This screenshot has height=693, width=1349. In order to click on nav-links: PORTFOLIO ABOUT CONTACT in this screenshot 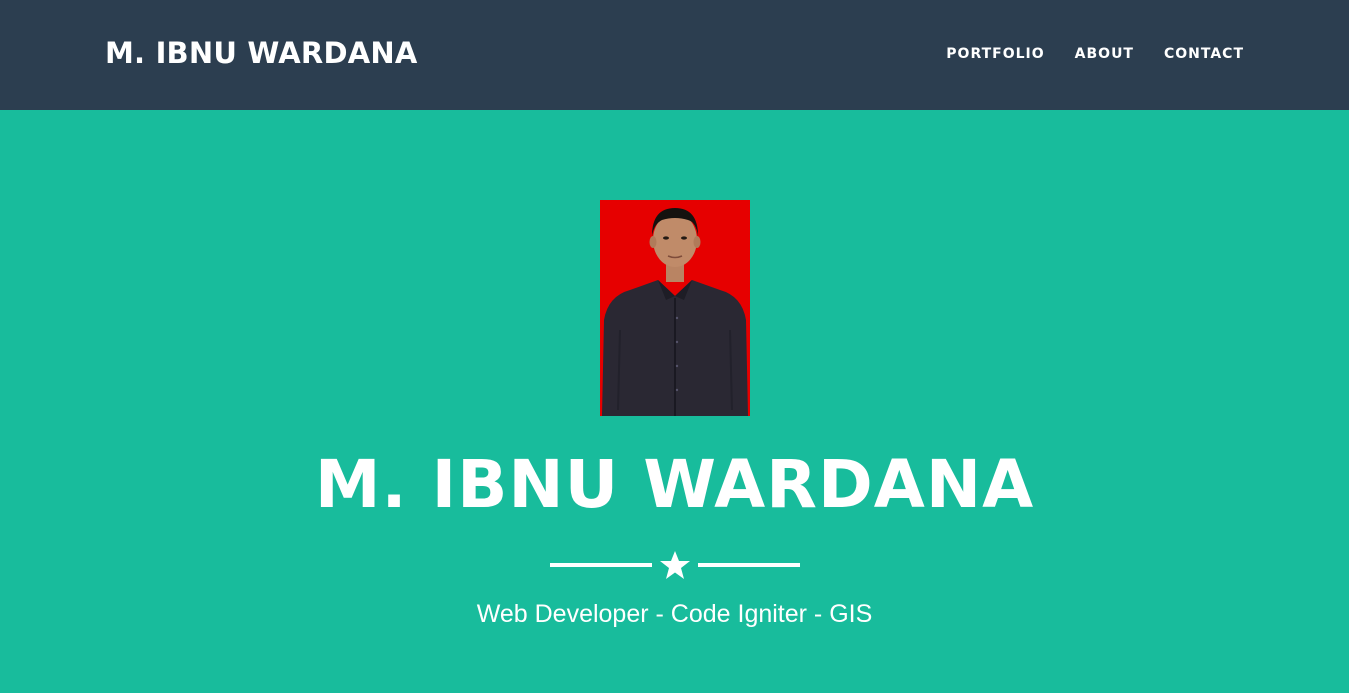, I will do `click(1095, 54)`.